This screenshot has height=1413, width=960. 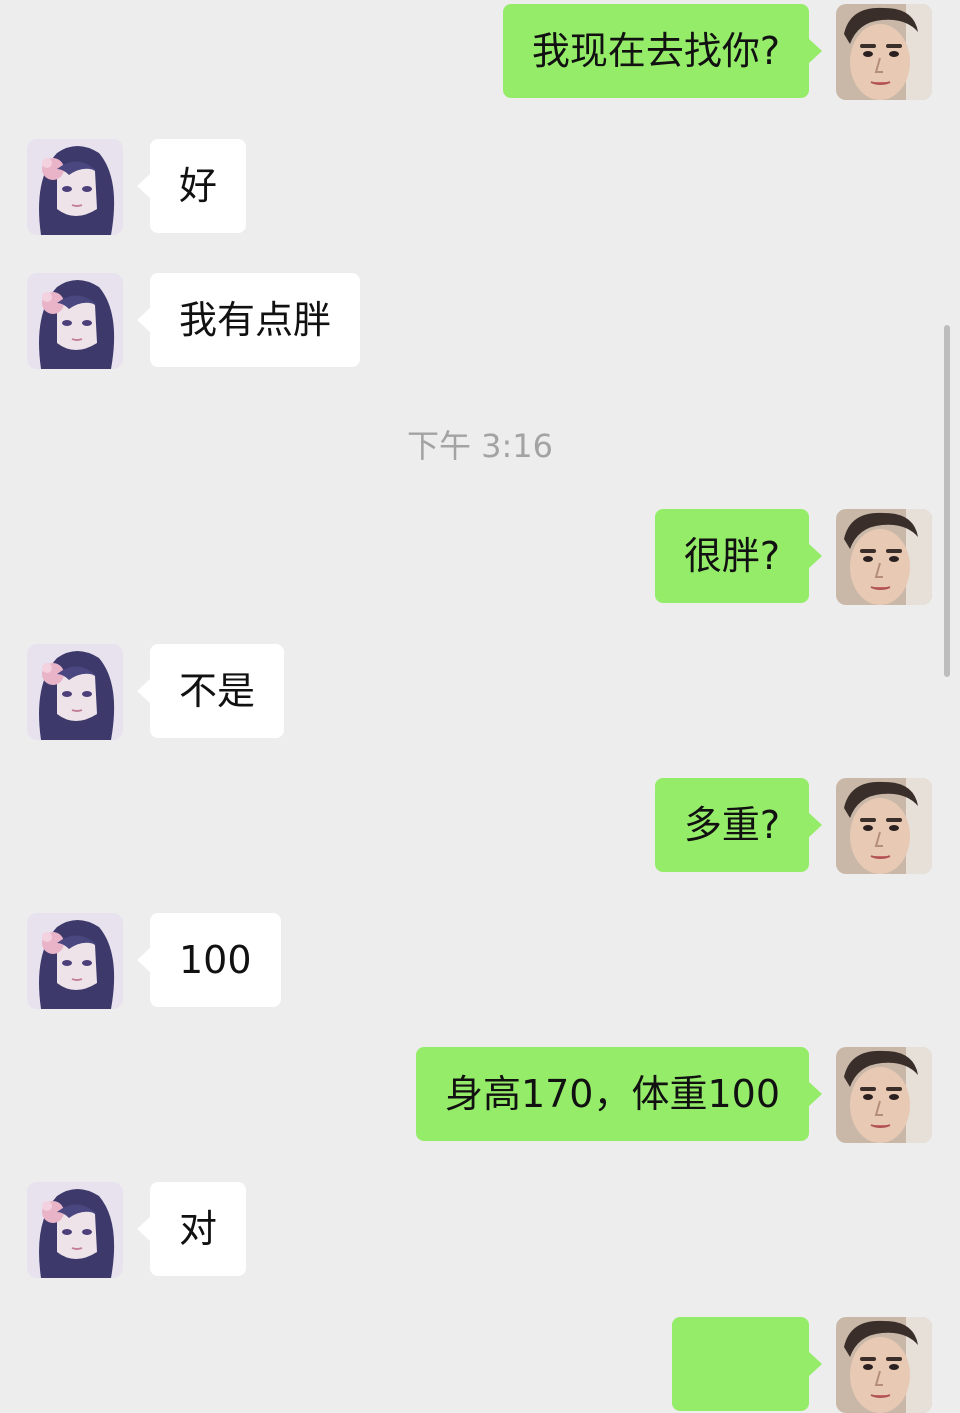 I want to click on received-message-bubble: 好, so click(x=191, y=186).